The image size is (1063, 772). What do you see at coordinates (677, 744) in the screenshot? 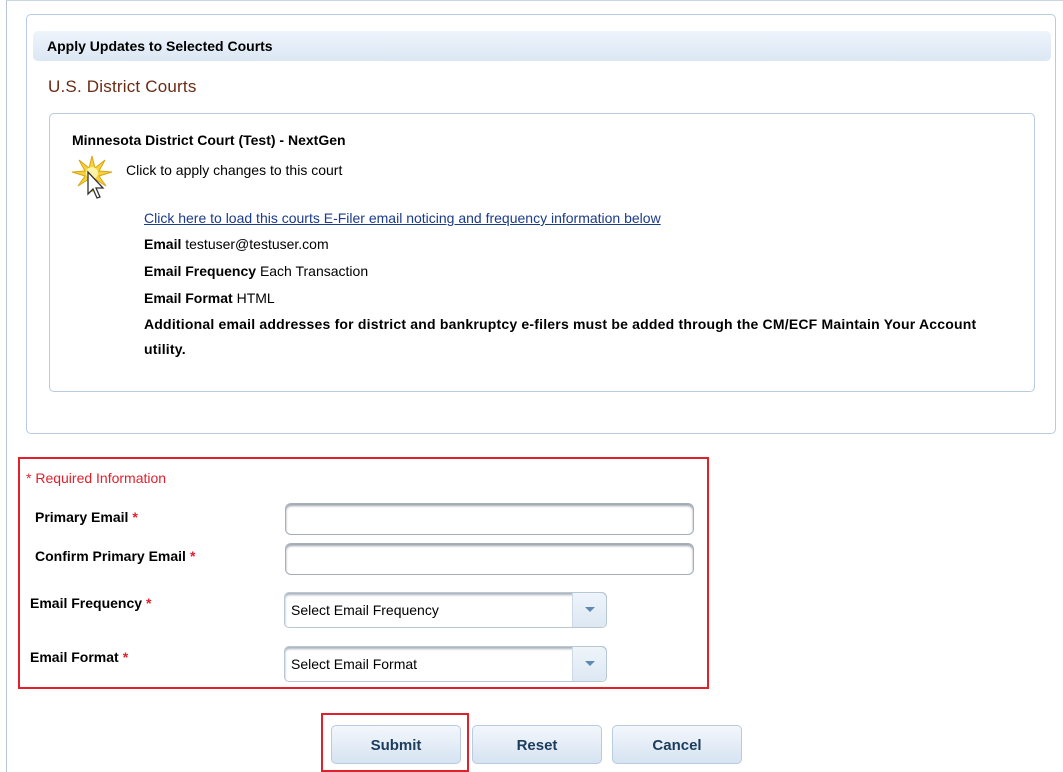
I see `cancel-button: Cancel` at bounding box center [677, 744].